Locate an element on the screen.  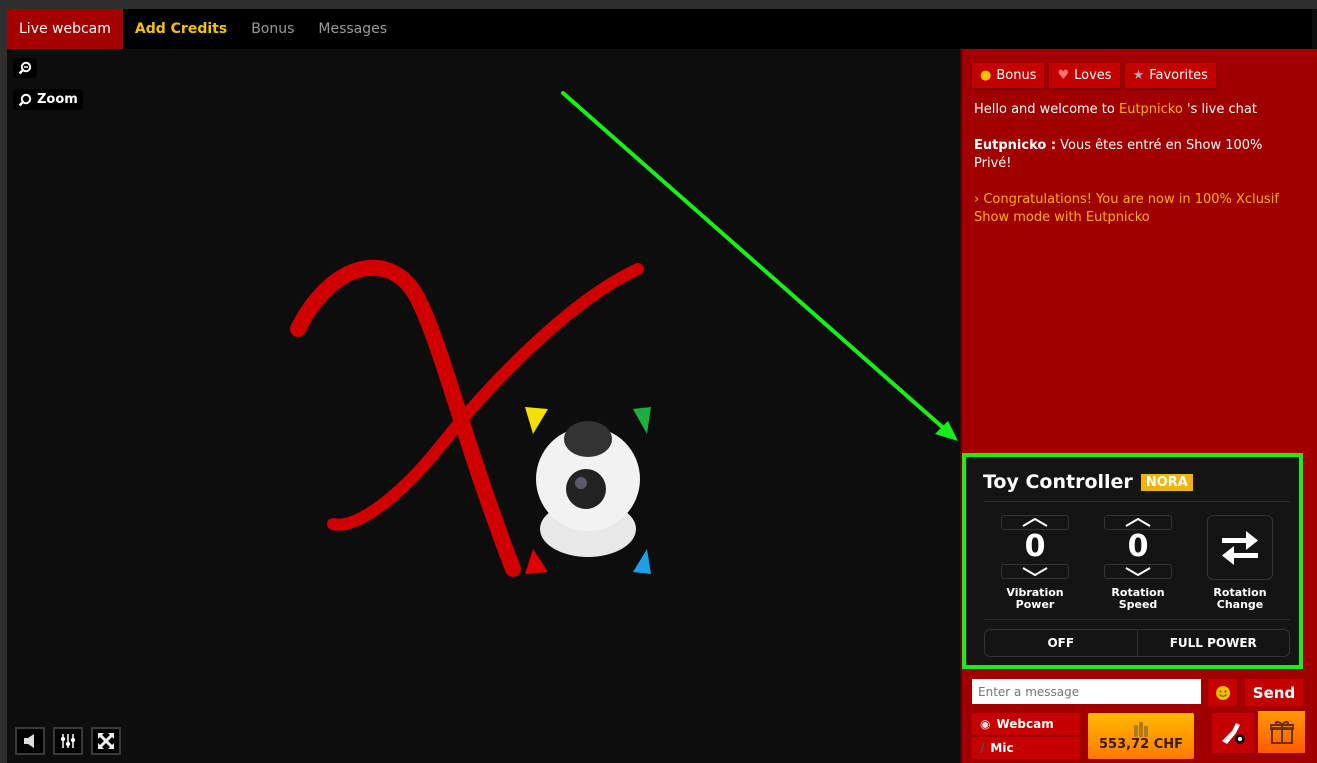
magnifier-minus-icon is located at coordinates (25, 68).